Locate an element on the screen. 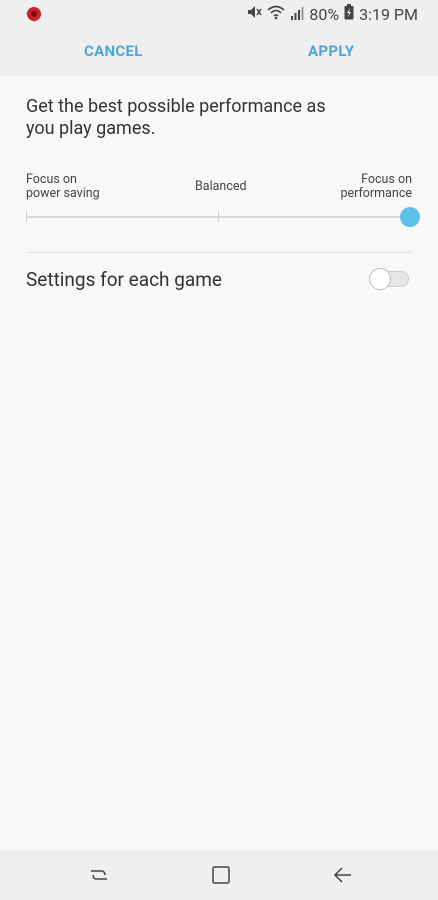  slider-tick-power-saving is located at coordinates (26, 216).